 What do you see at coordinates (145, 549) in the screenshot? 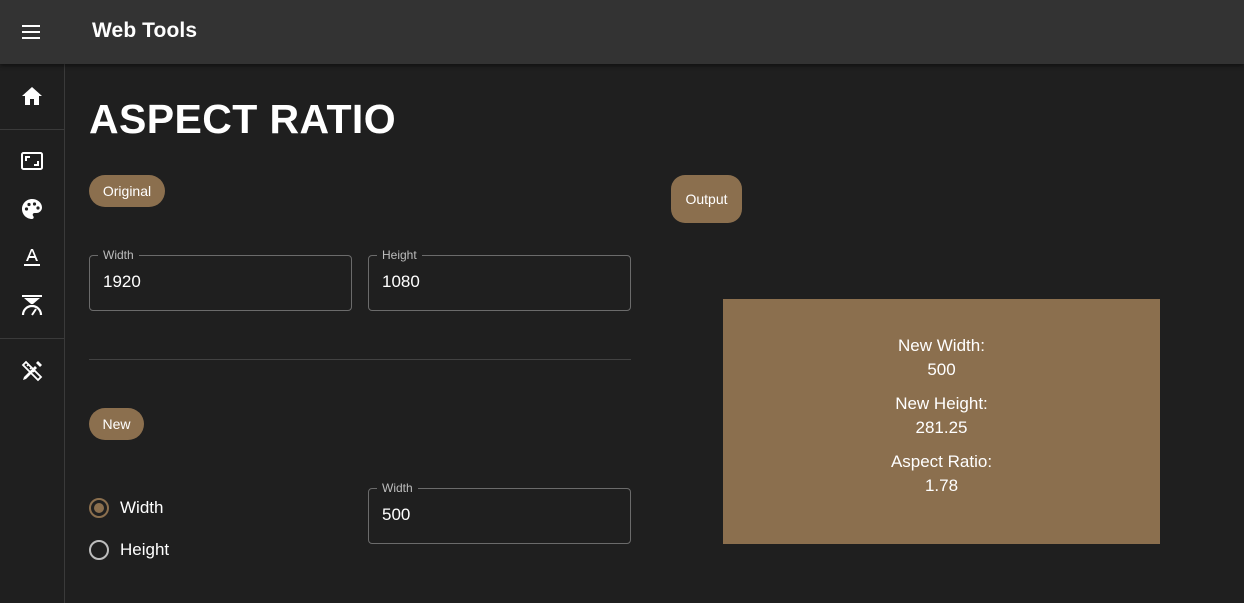
I see `radio-height-label: Height` at bounding box center [145, 549].